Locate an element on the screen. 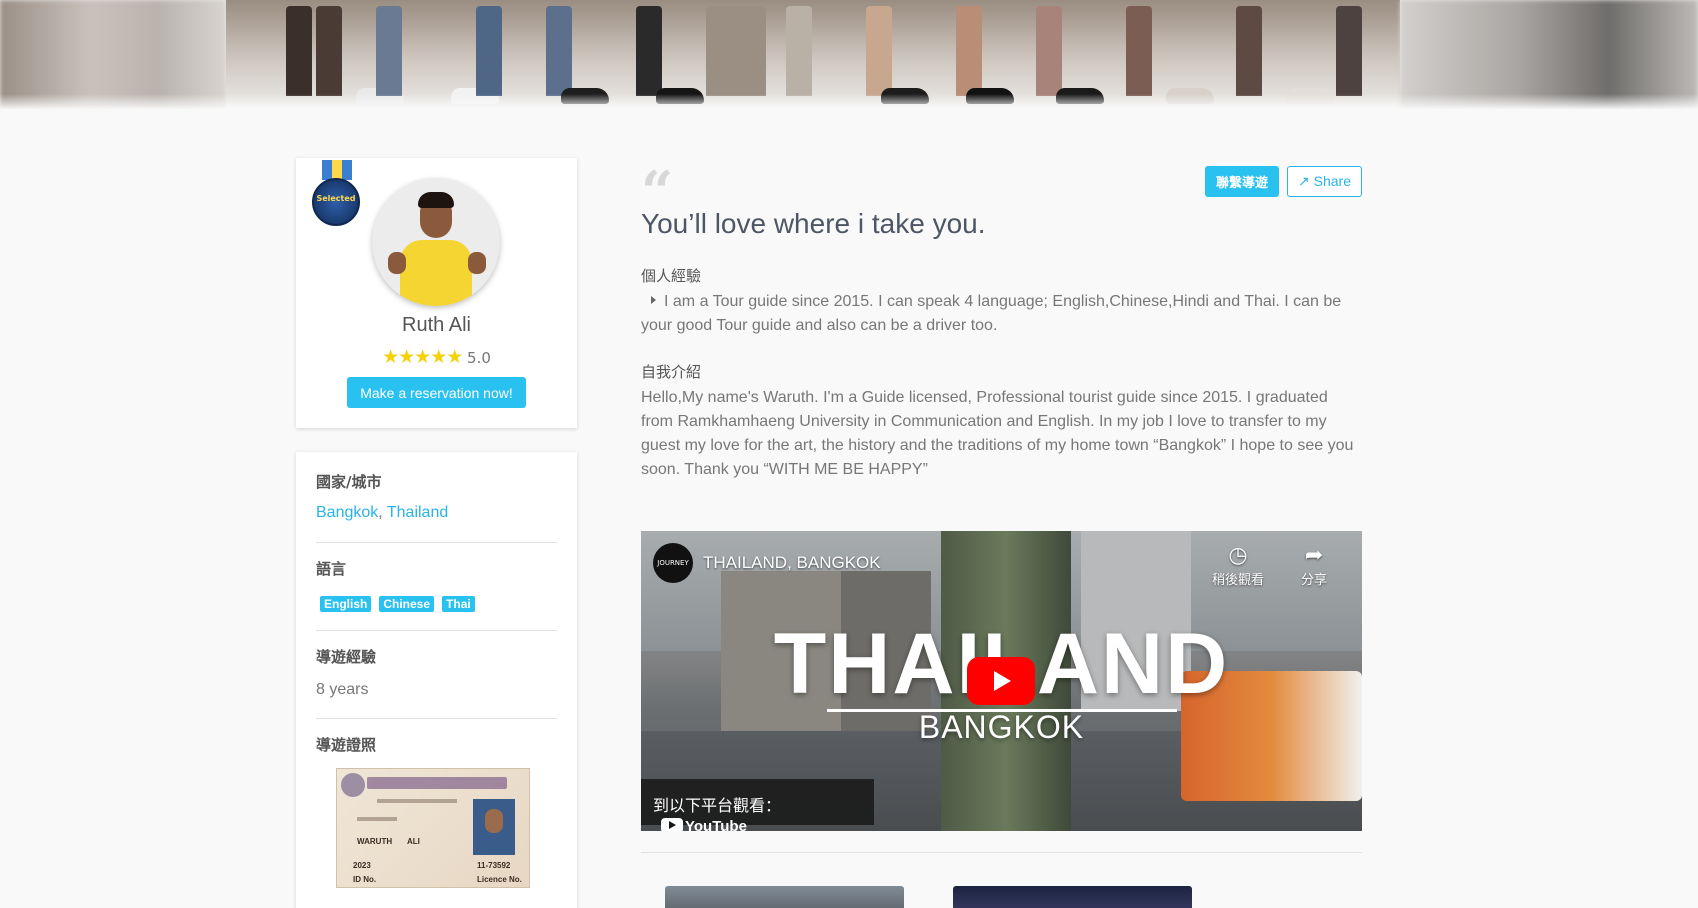  medal-ribbon-icon is located at coordinates (337, 170).